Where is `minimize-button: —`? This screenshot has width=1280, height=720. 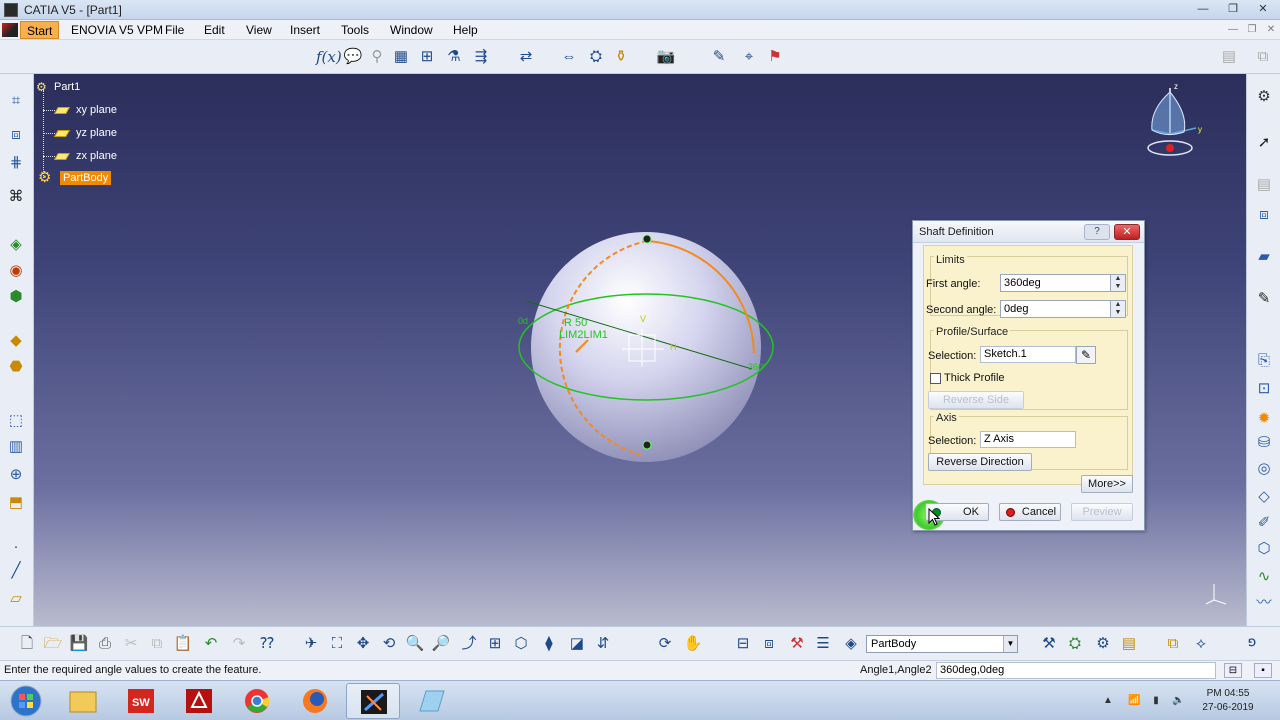
minimize-button: — is located at coordinates (1203, 10).